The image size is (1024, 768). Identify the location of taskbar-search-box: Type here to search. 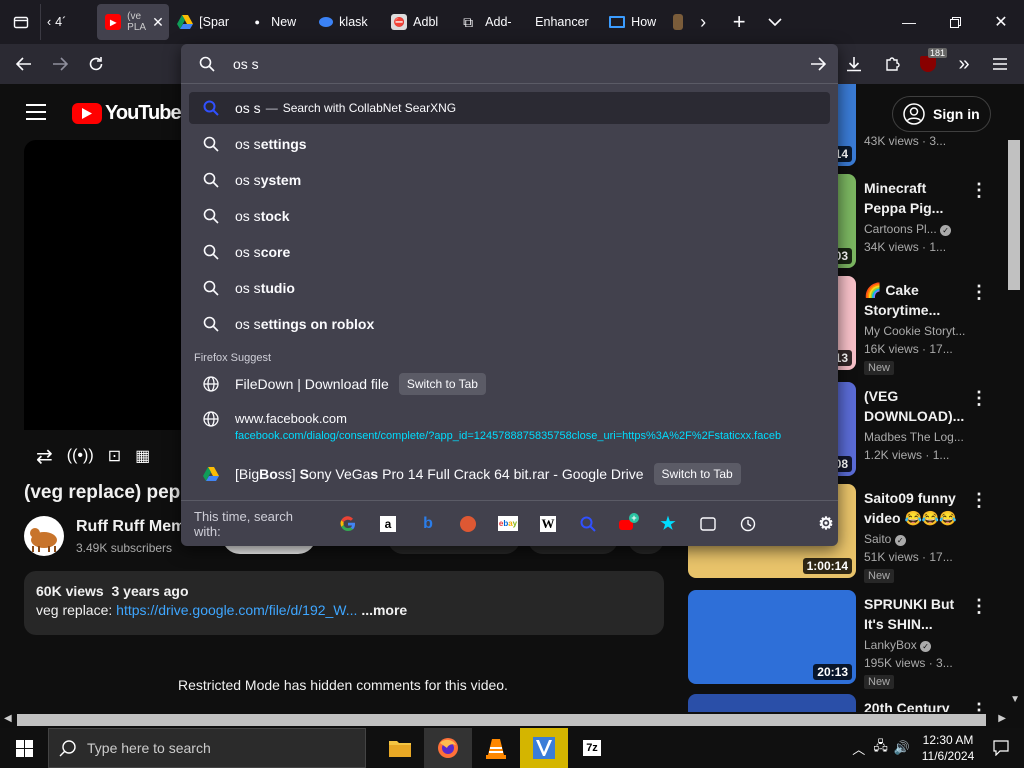
(207, 748).